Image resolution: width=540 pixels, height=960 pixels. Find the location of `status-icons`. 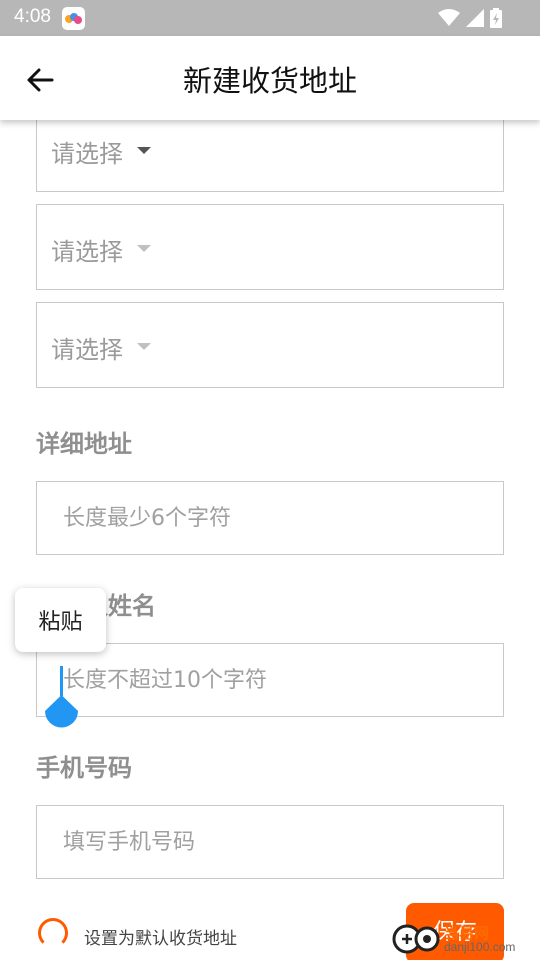

status-icons is located at coordinates (470, 18).